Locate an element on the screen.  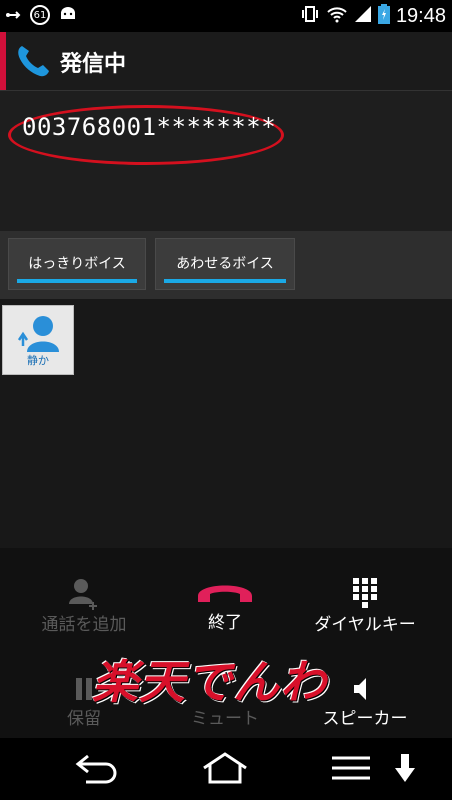
dialed-number: 003768001******** is located at coordinates (149, 127).